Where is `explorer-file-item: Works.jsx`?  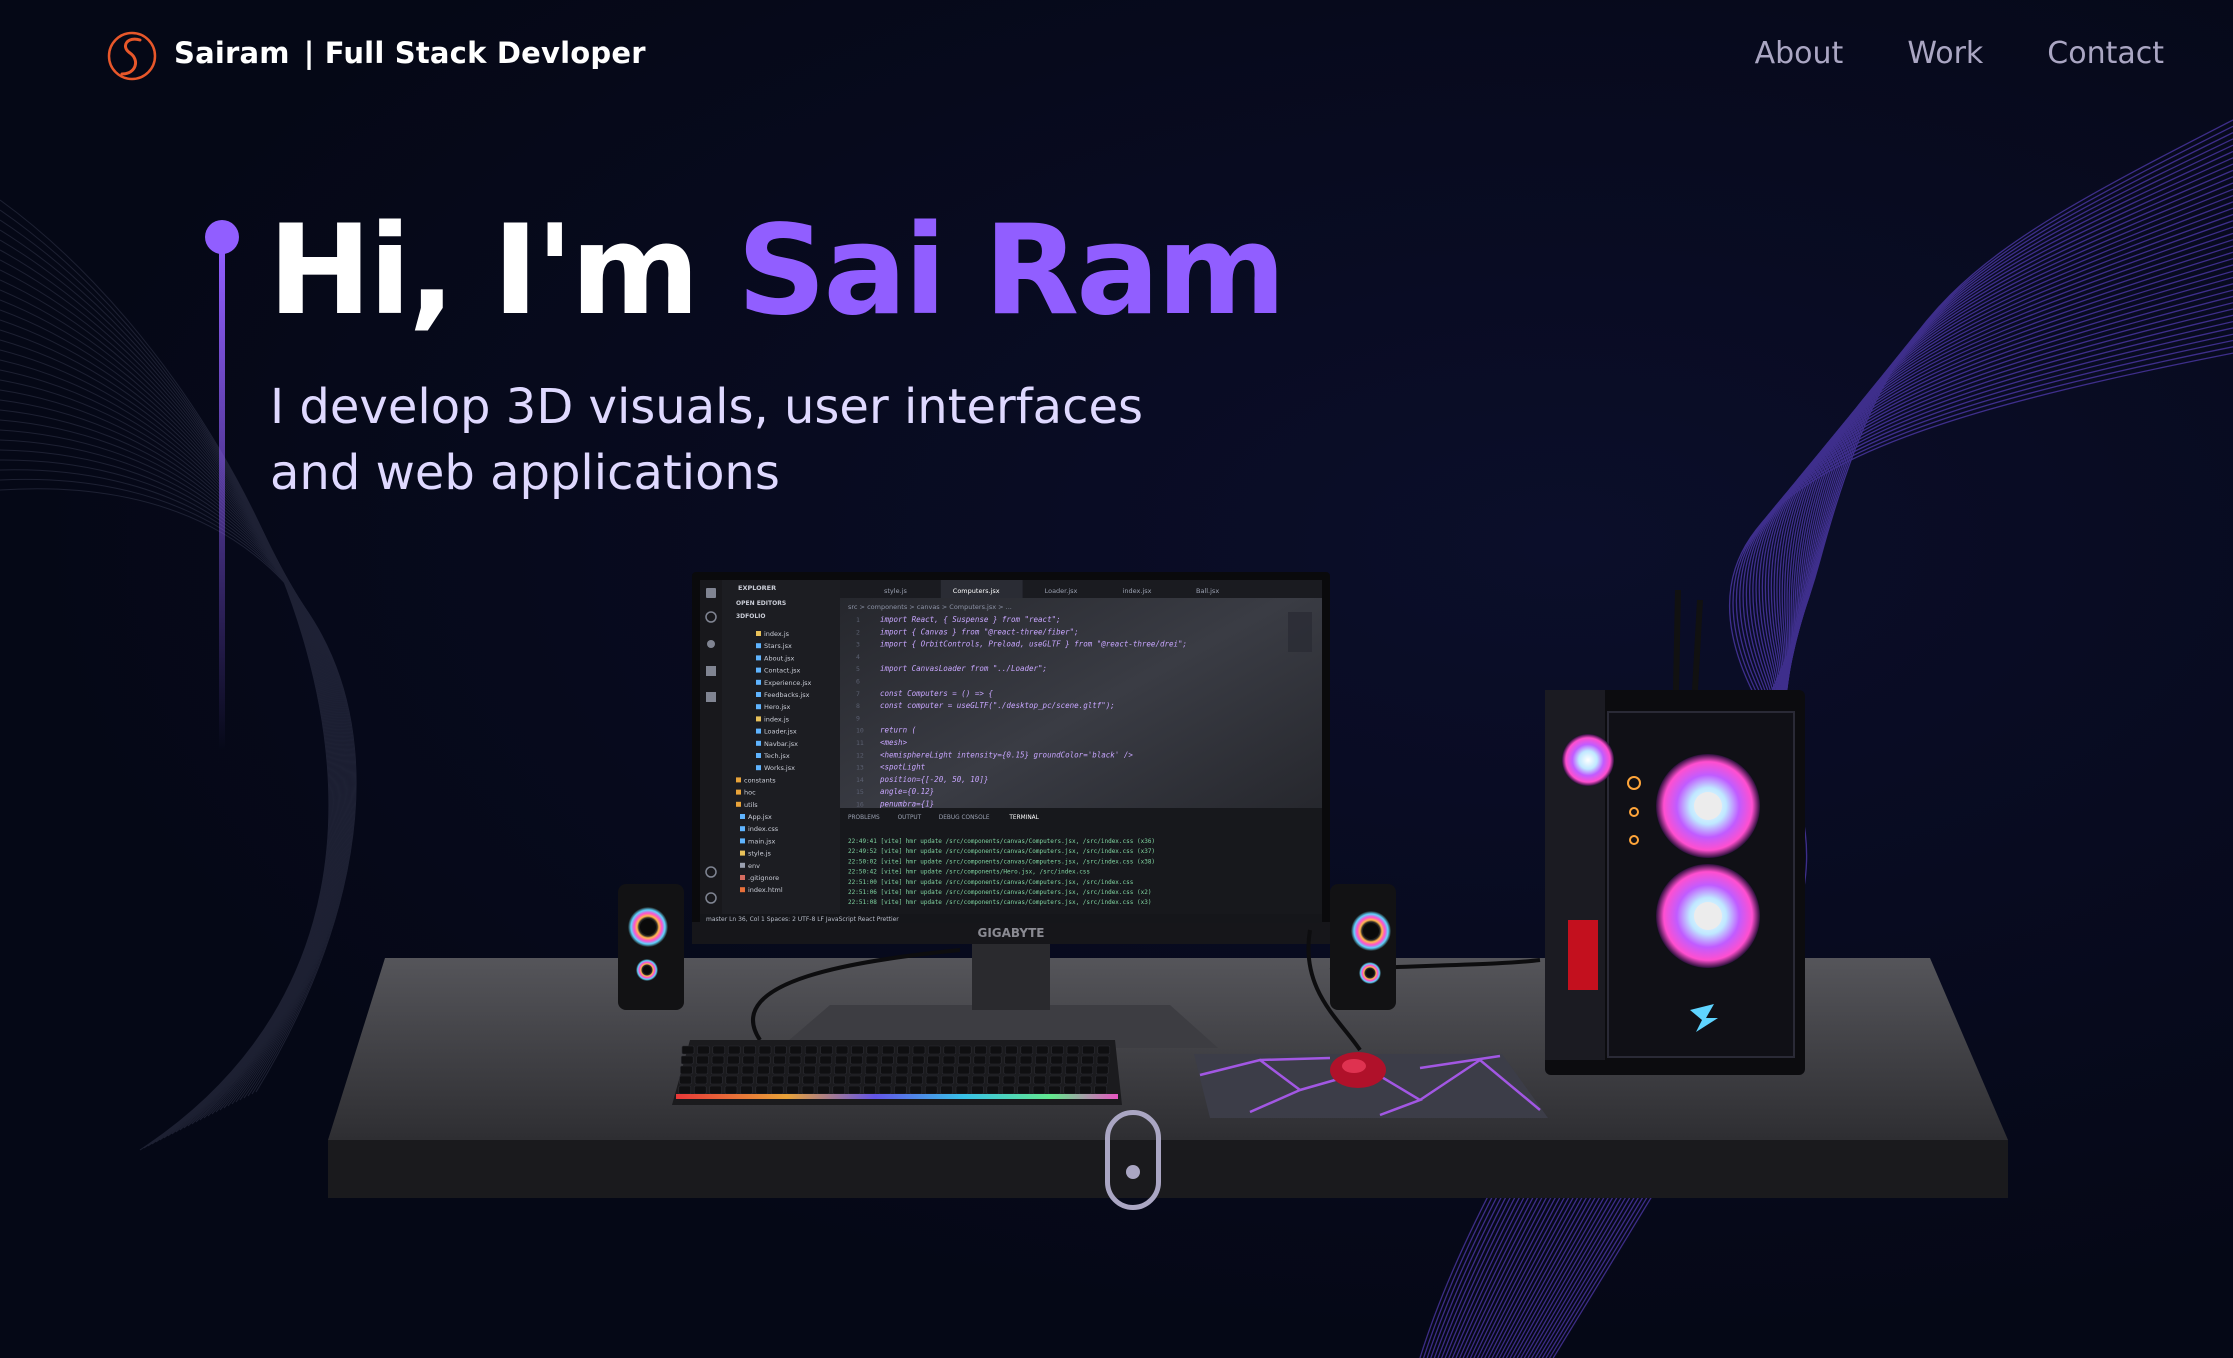
explorer-file-item: Works.jsx is located at coordinates (779, 768).